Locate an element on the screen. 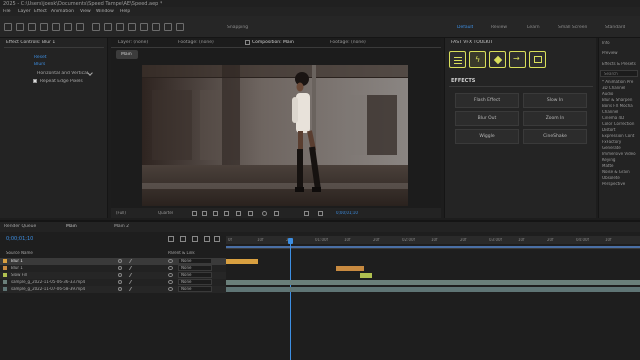 This screenshot has height=360, width=640. menu-lines-icon is located at coordinates (457, 59).